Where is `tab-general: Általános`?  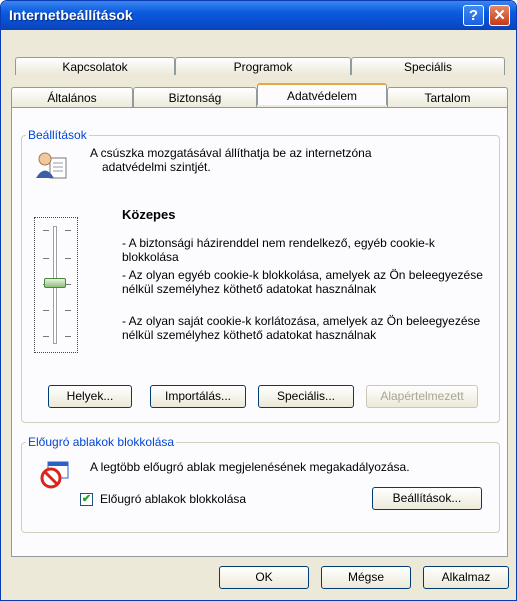
tab-general: Általános is located at coordinates (72, 97).